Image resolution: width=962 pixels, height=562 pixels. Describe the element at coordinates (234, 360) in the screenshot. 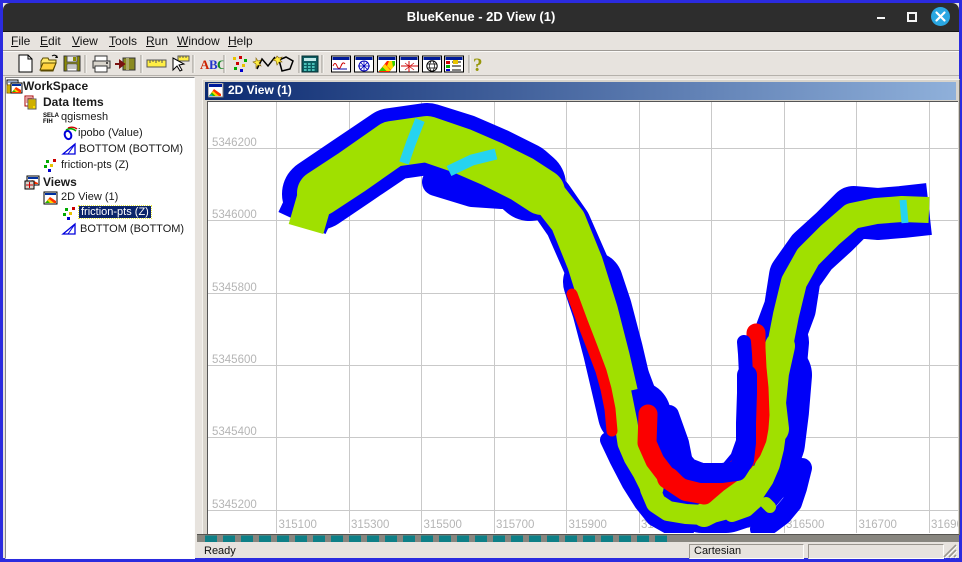

I see `svg-text: 5345600` at that location.